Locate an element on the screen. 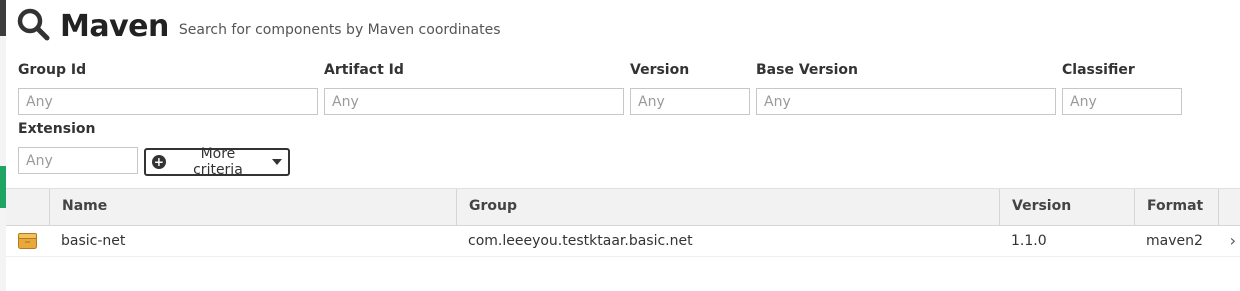 This screenshot has height=291, width=1240. page-title: Maven is located at coordinates (114, 26).